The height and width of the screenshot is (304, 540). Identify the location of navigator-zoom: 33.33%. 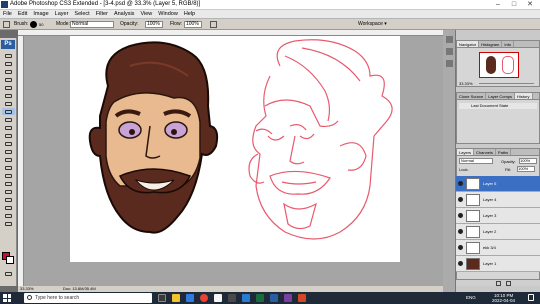
(466, 83).